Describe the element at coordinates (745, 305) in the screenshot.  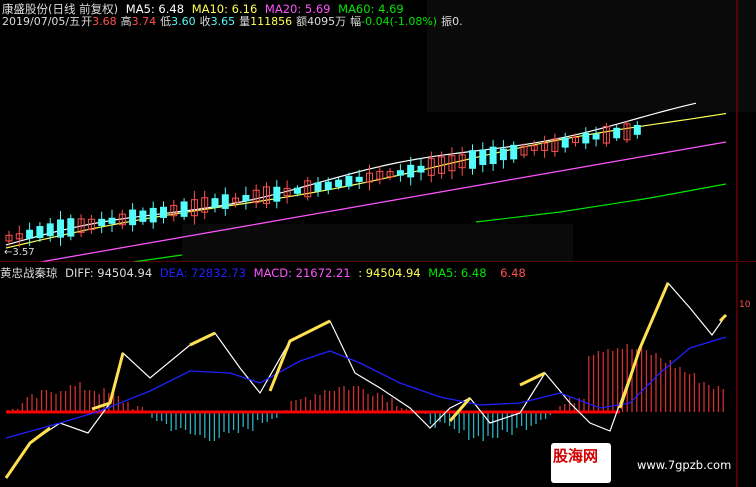
I see `axis-tick-right: 10` at that location.